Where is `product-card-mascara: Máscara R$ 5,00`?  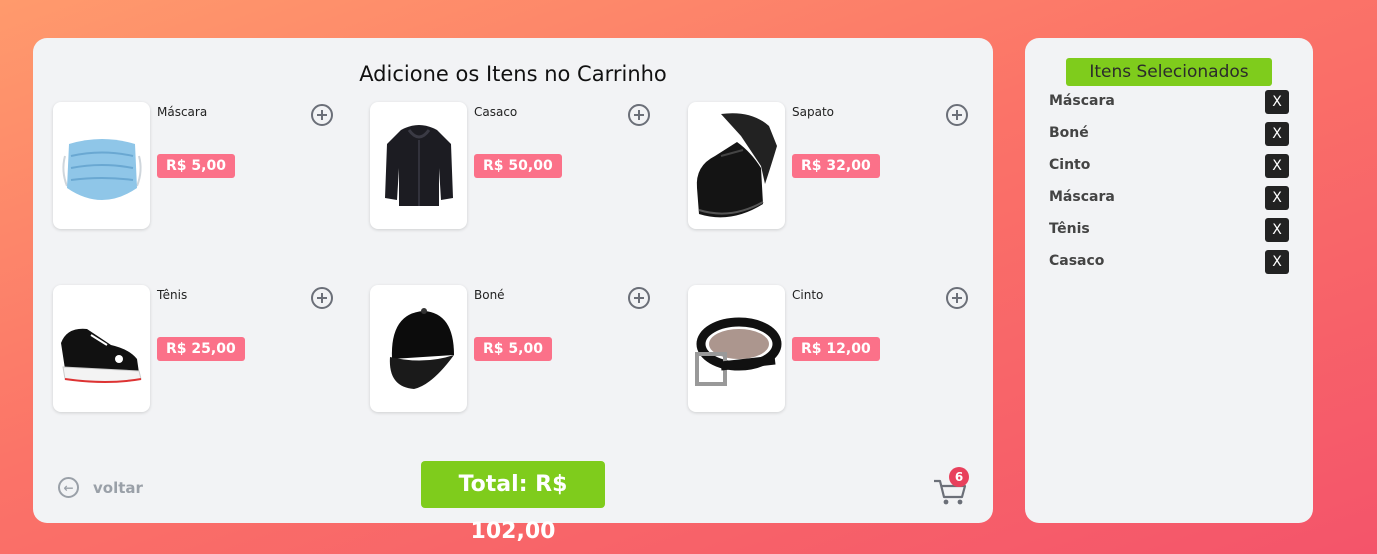 product-card-mascara: Máscara R$ 5,00 is located at coordinates (195, 167).